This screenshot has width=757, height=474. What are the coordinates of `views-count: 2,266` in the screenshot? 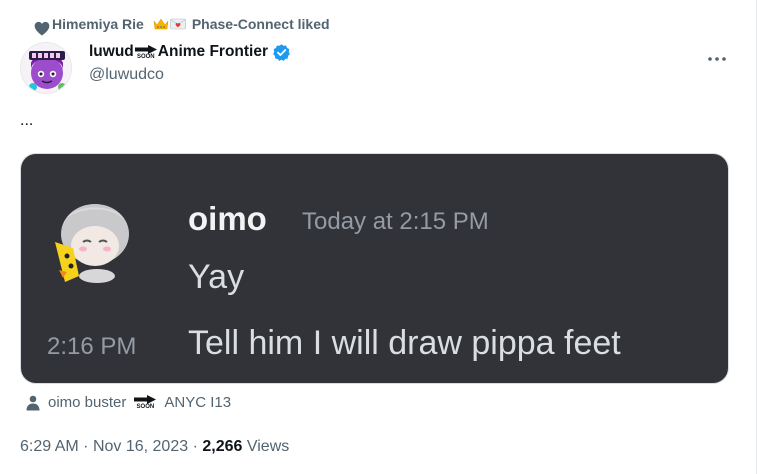 It's located at (222, 446).